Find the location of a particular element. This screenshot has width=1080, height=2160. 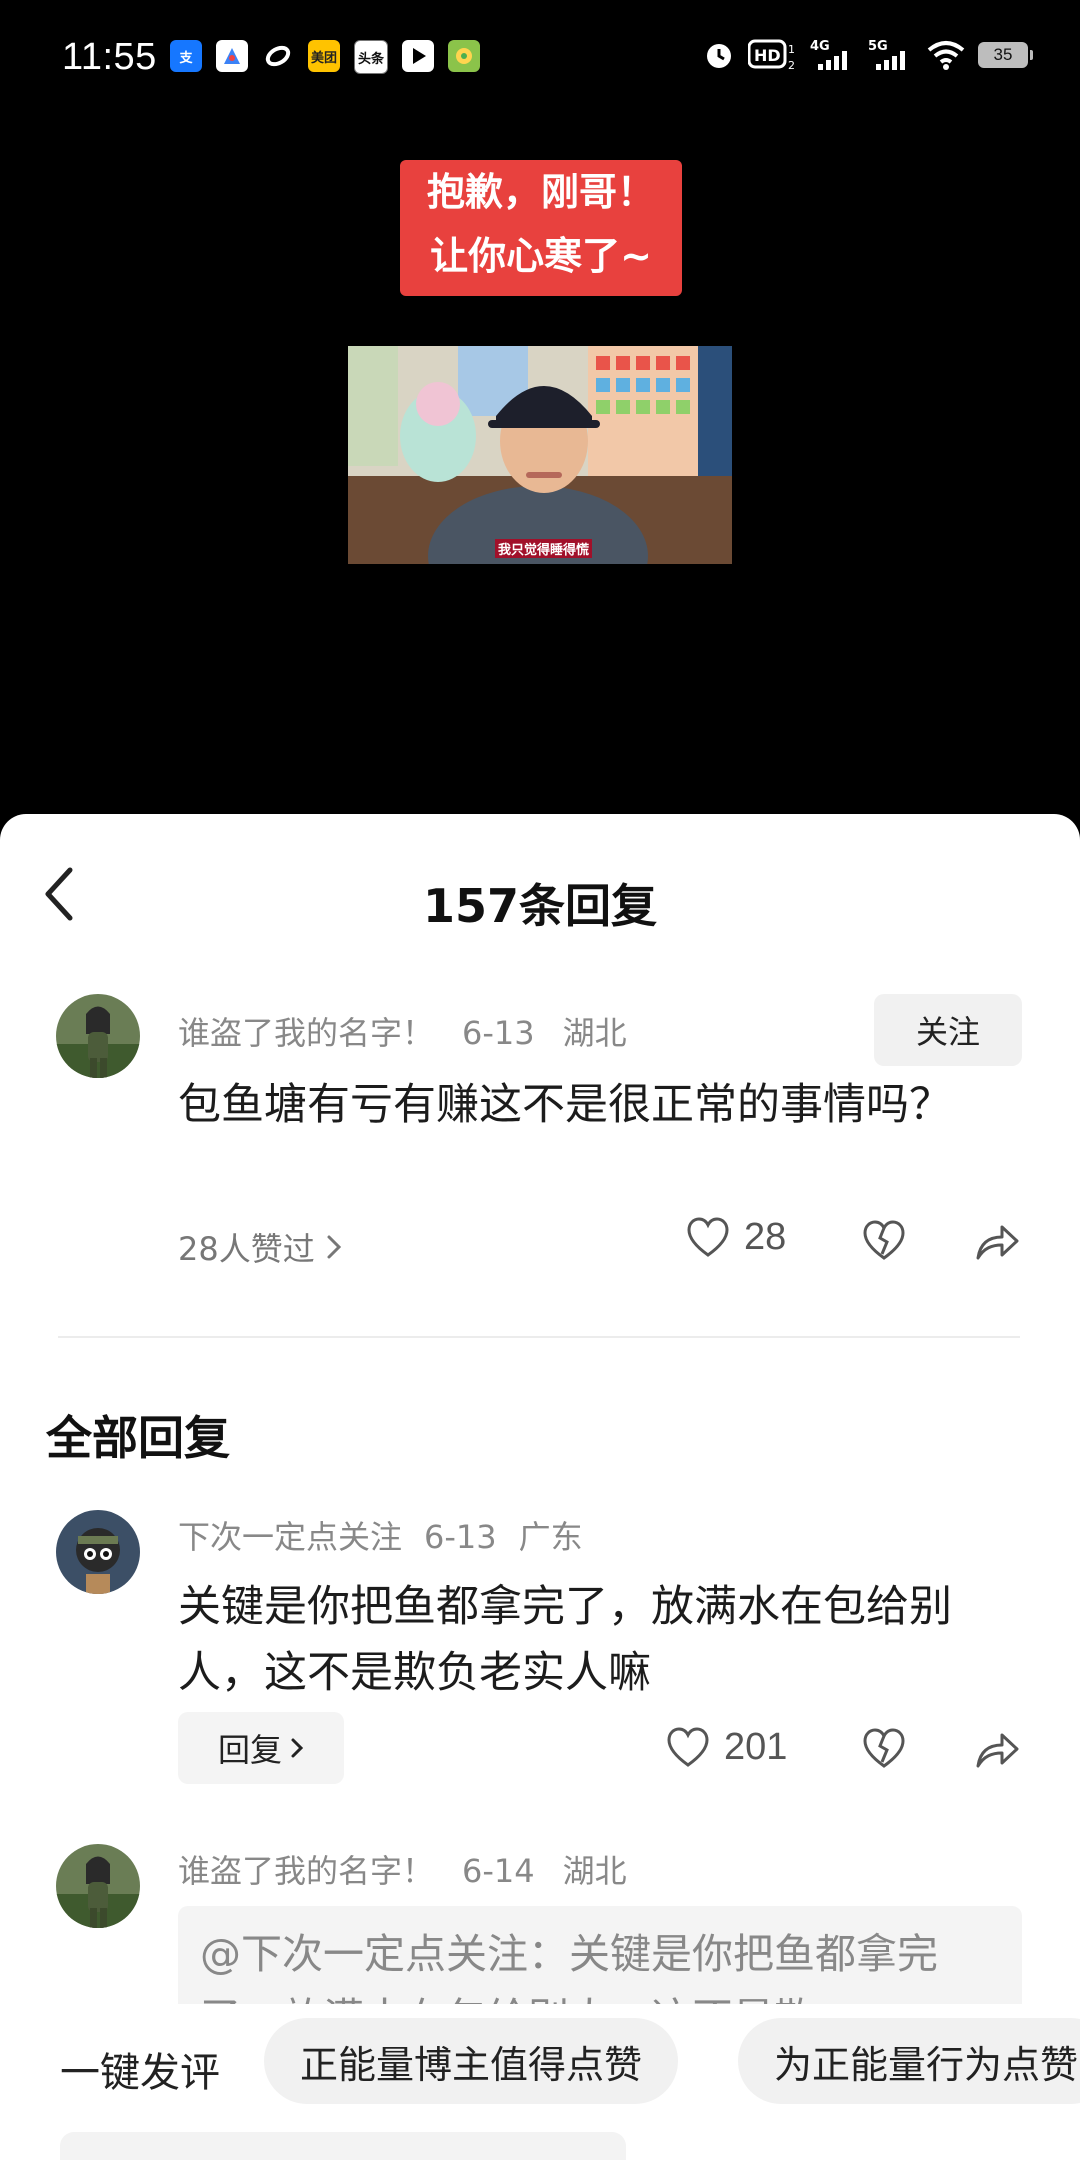

comment-input is located at coordinates (343, 2146).